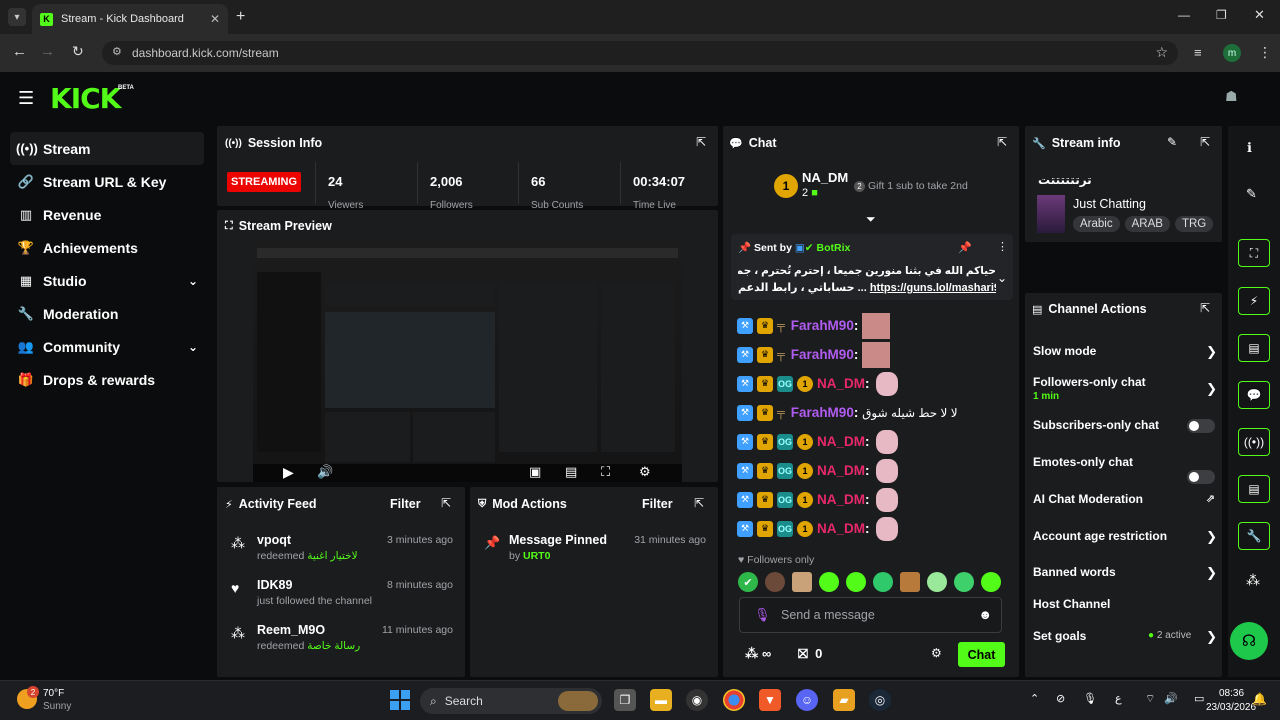 Image resolution: width=1280 pixels, height=720 pixels. What do you see at coordinates (1254, 442) in the screenshot?
I see `session-toggle-icon: ((•))` at bounding box center [1254, 442].